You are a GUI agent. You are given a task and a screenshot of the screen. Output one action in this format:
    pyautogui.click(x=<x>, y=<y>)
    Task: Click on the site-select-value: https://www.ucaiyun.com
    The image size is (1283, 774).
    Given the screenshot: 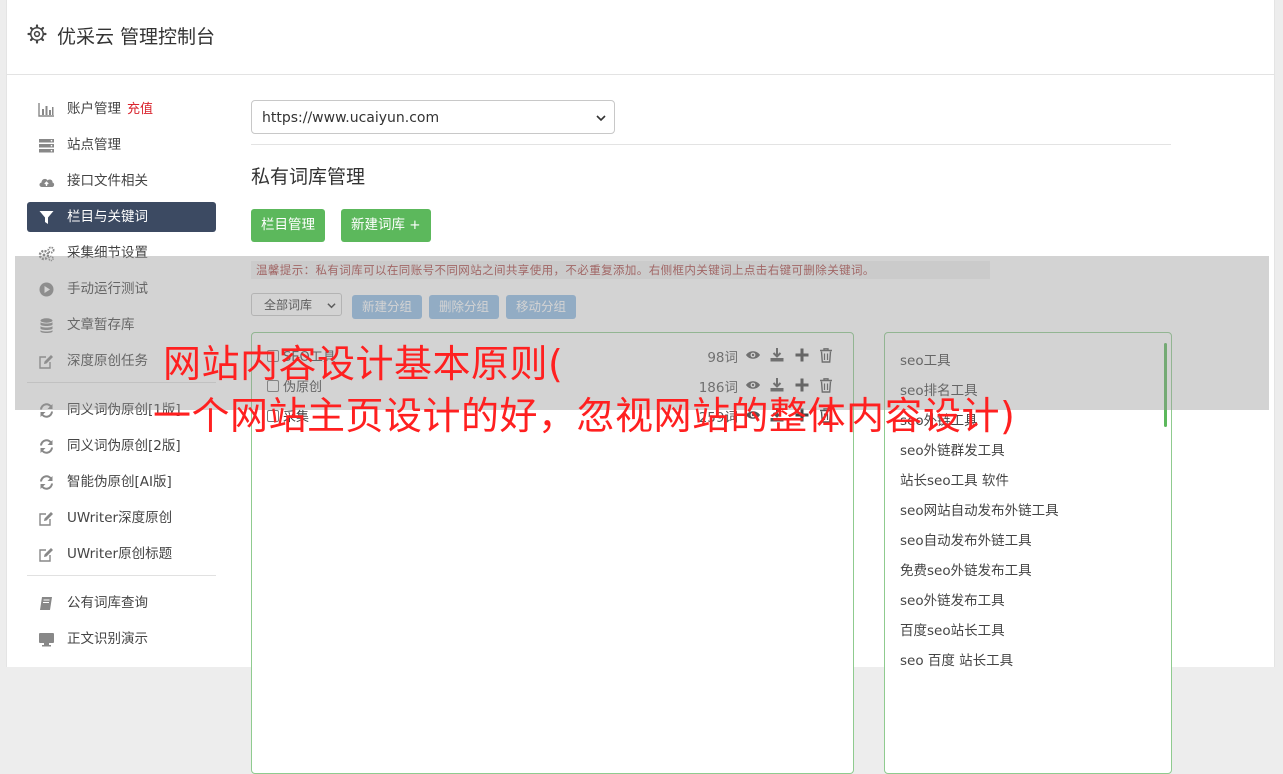 What is the action you would take?
    pyautogui.click(x=351, y=118)
    